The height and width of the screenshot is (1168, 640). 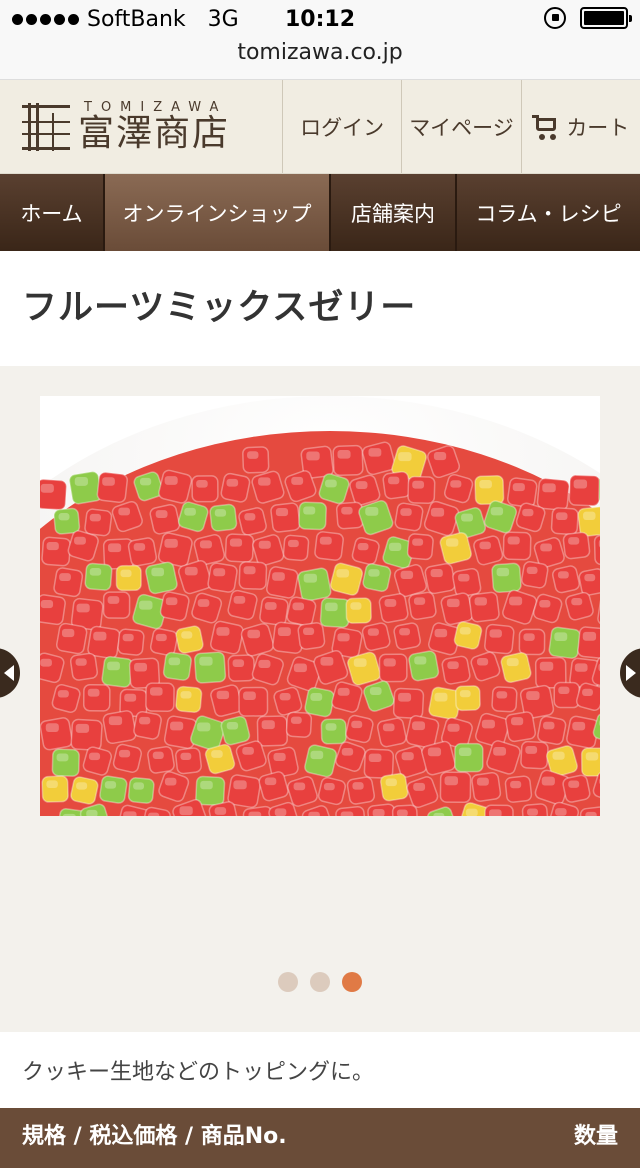 I want to click on gallery-pager, so click(x=320, y=982).